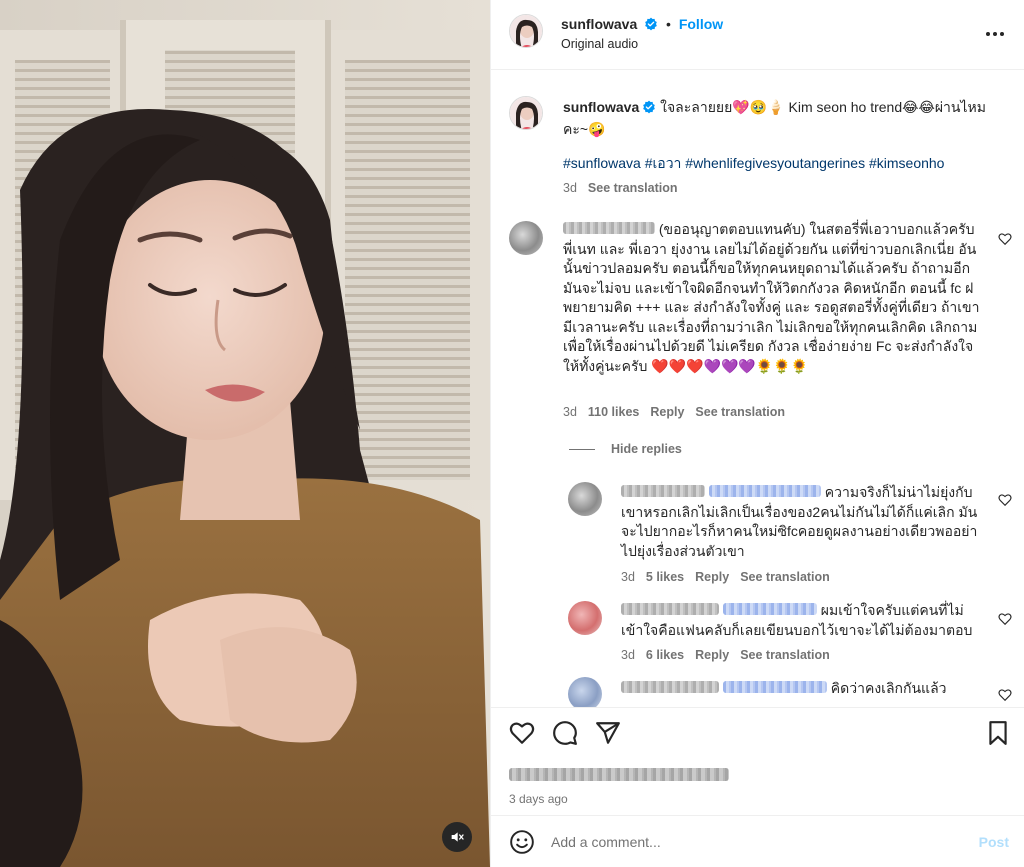  Describe the element at coordinates (609, 228) in the screenshot. I see `comment-username` at that location.